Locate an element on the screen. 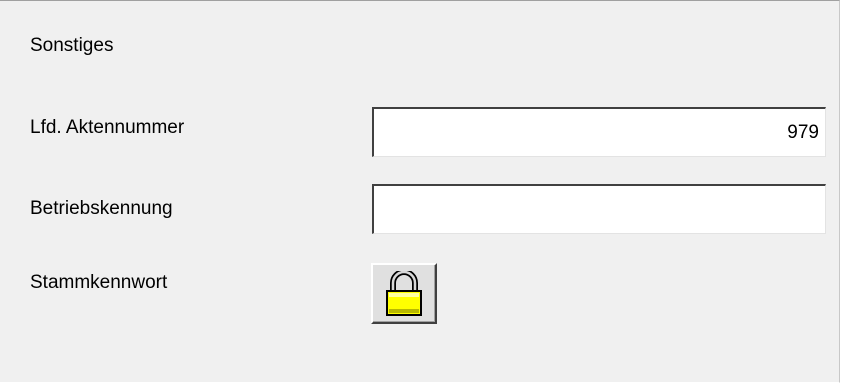 The image size is (844, 385). stammkennwort-lock-button is located at coordinates (404, 293).